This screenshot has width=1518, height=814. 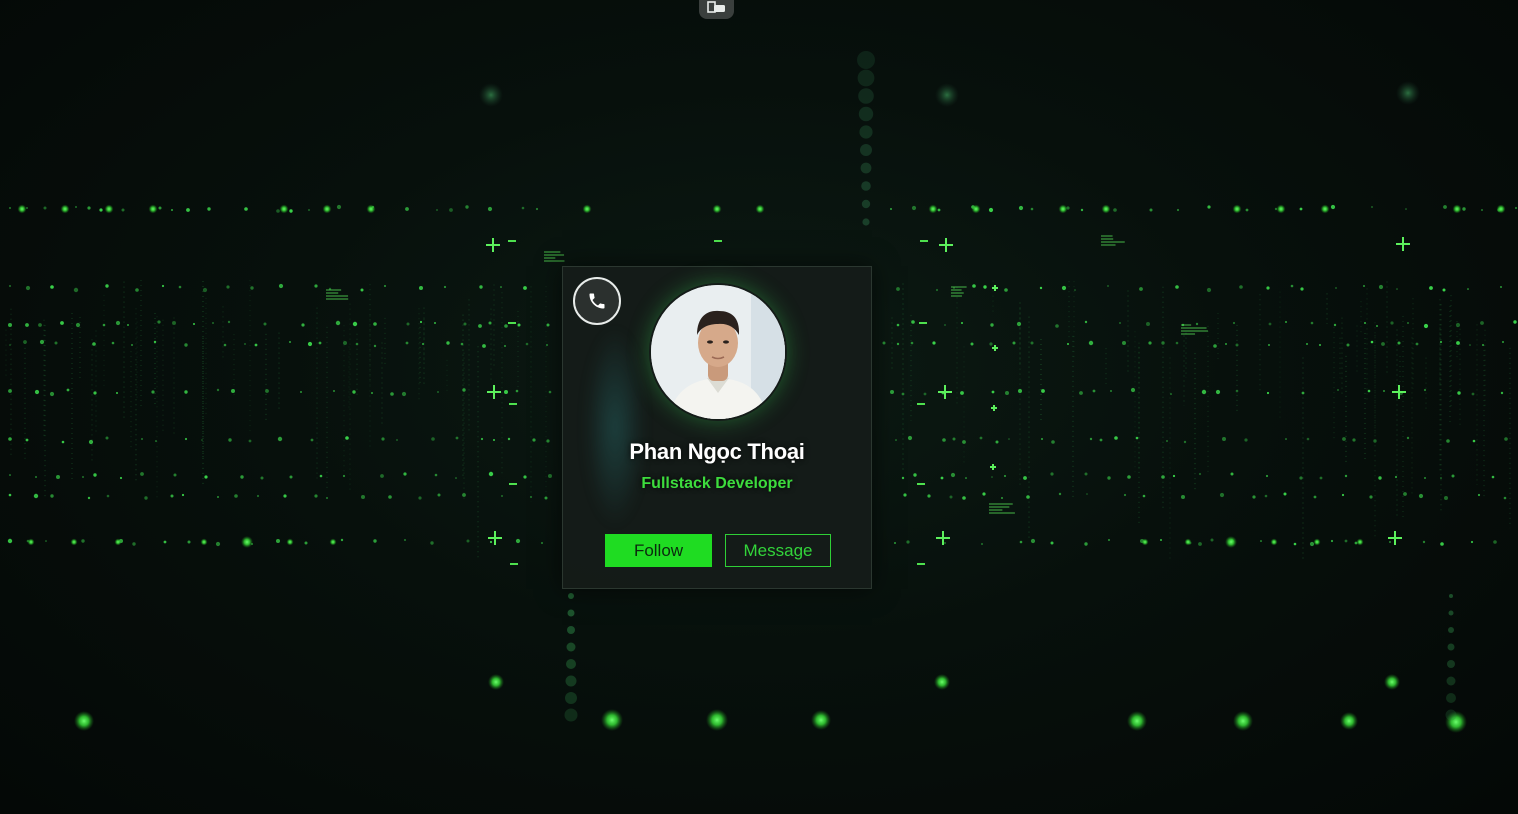 I want to click on avatar, so click(x=718, y=352).